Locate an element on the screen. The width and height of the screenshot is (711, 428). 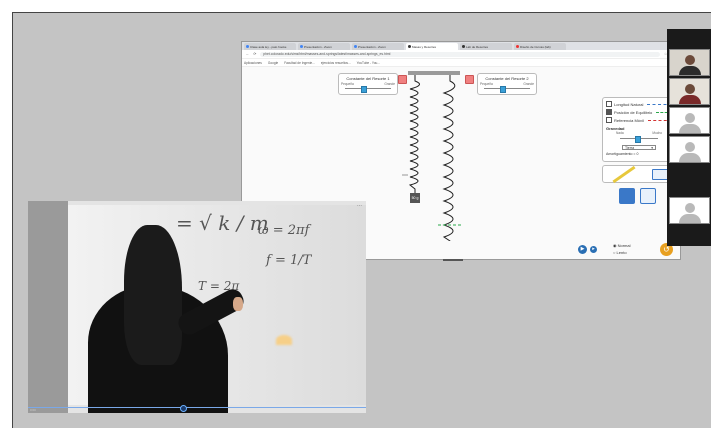
spring1-coil is located at coordinates (414, 135).